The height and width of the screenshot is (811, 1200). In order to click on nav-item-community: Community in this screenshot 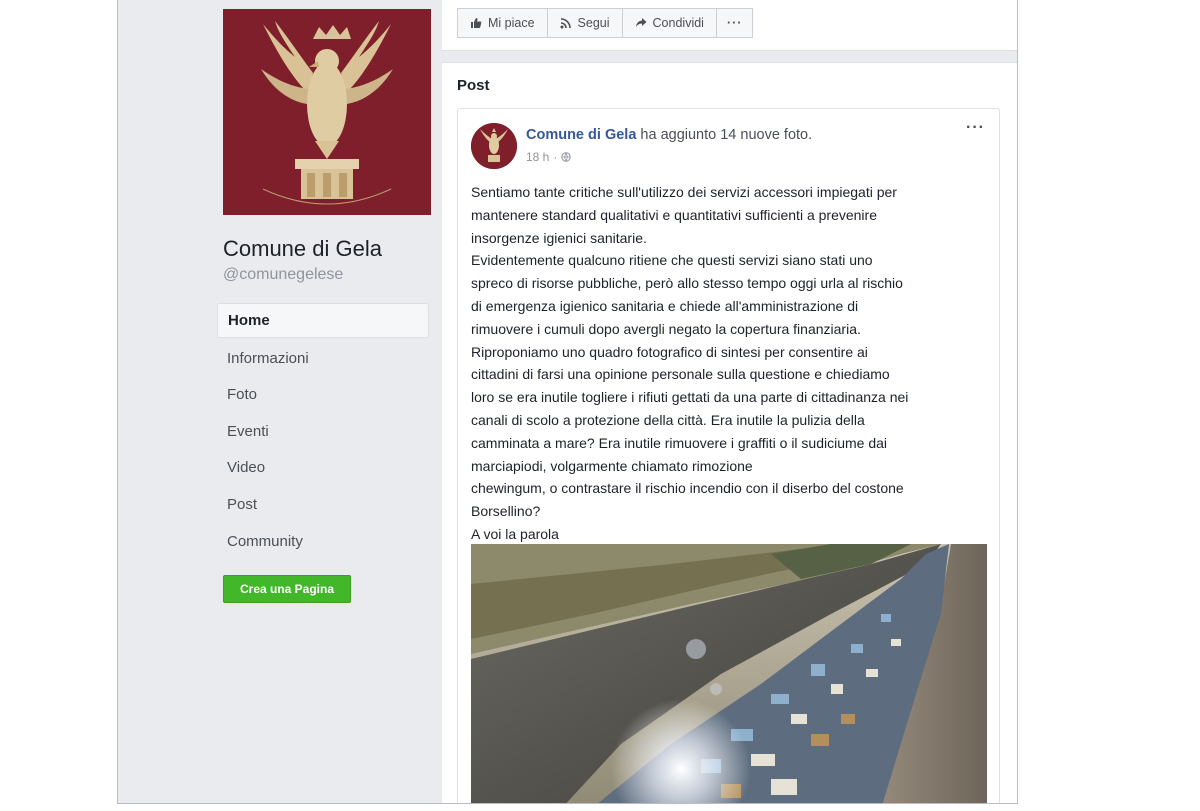, I will do `click(323, 541)`.